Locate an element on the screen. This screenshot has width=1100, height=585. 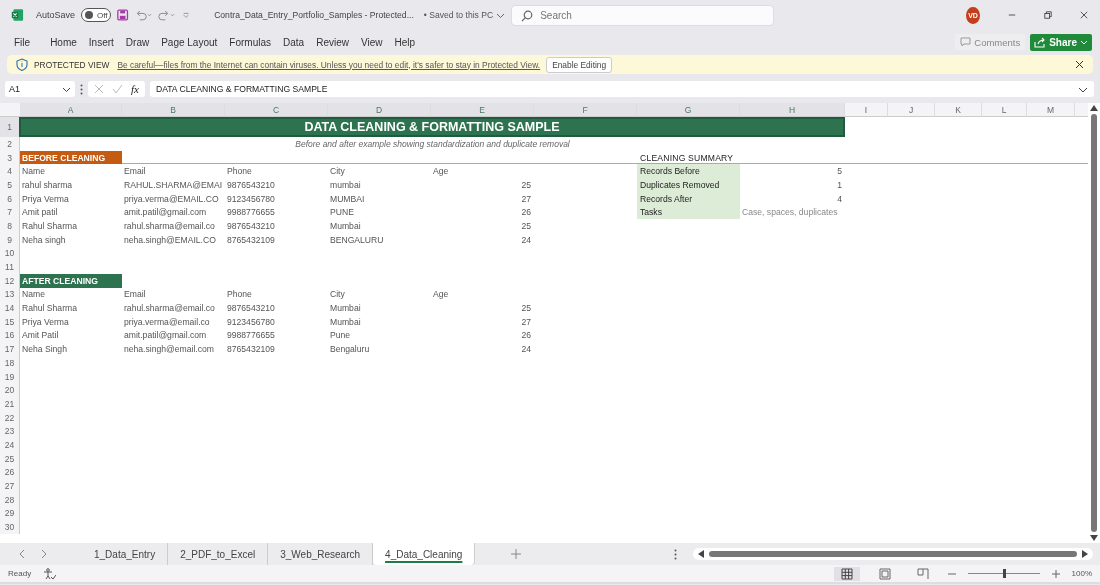
table-cell-text: Priya Verma is located at coordinates (45, 322).